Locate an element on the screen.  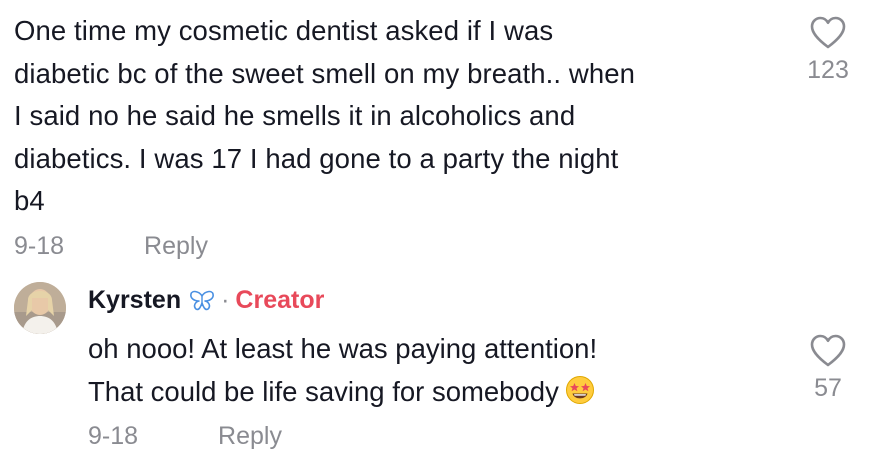
like-count: 123 is located at coordinates (828, 70).